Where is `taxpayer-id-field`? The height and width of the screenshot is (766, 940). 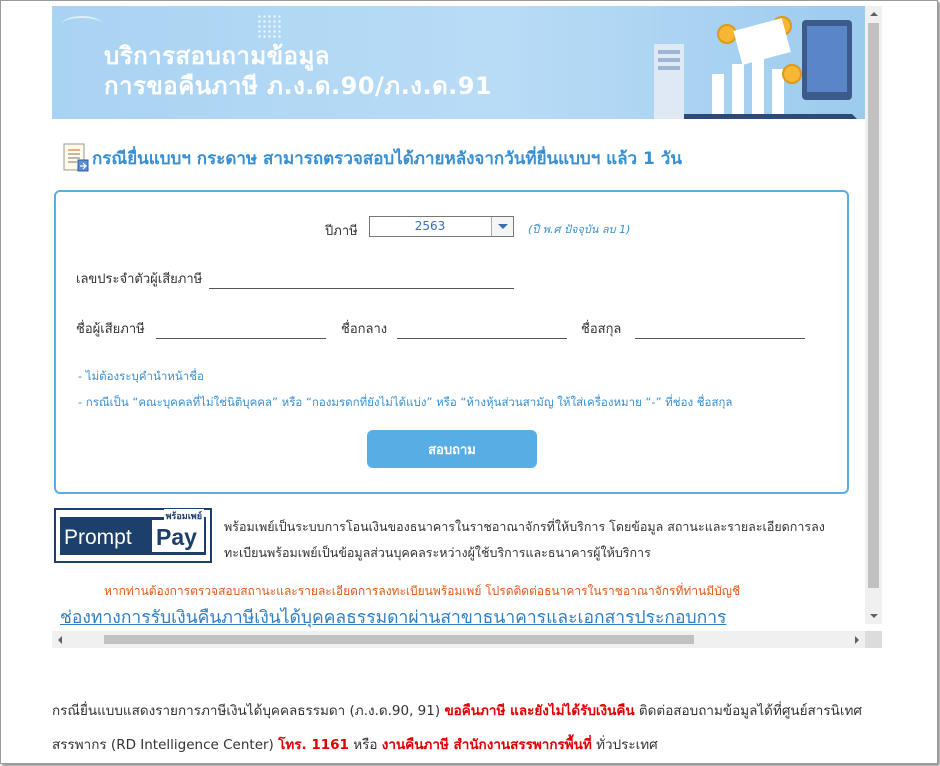
taxpayer-id-field is located at coordinates (361, 279).